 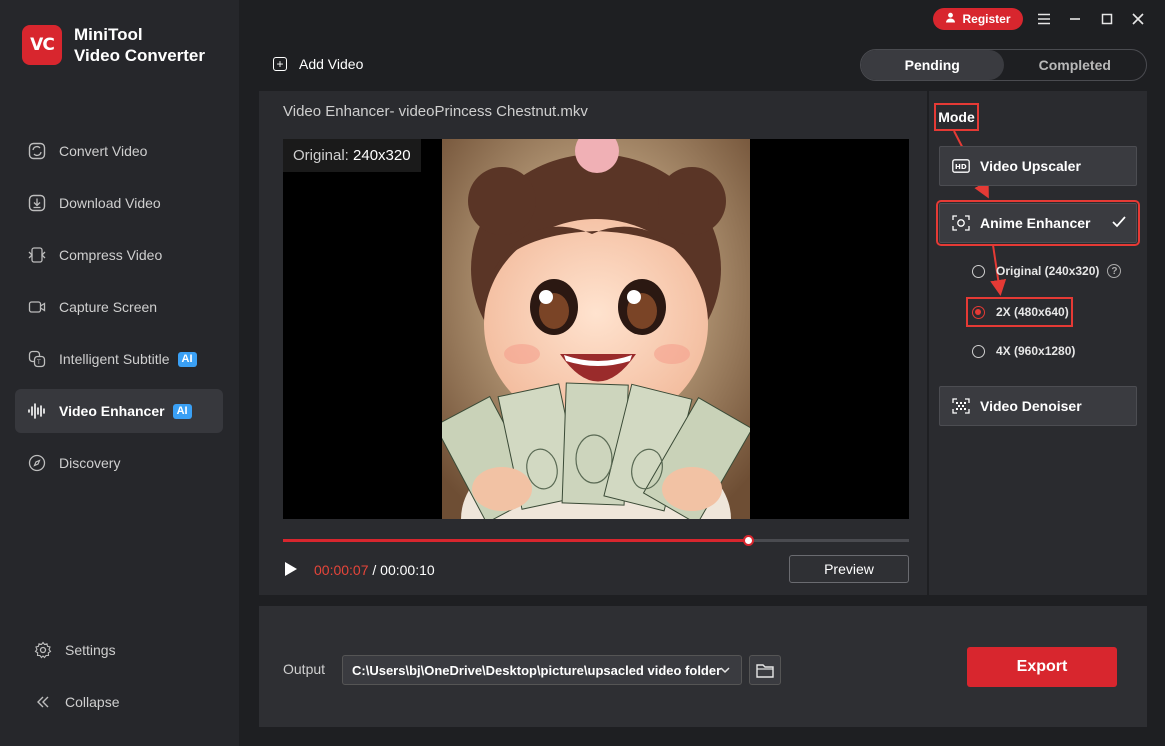 I want to click on scale-option-label: 2X (480x640), so click(x=1032, y=312).